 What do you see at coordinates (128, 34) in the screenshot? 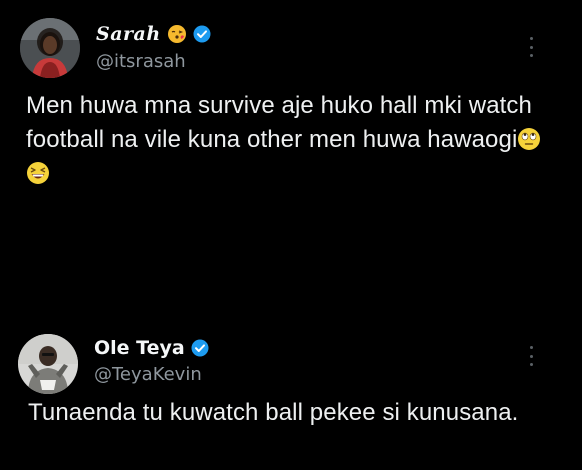
I see `display-name: Sarah` at bounding box center [128, 34].